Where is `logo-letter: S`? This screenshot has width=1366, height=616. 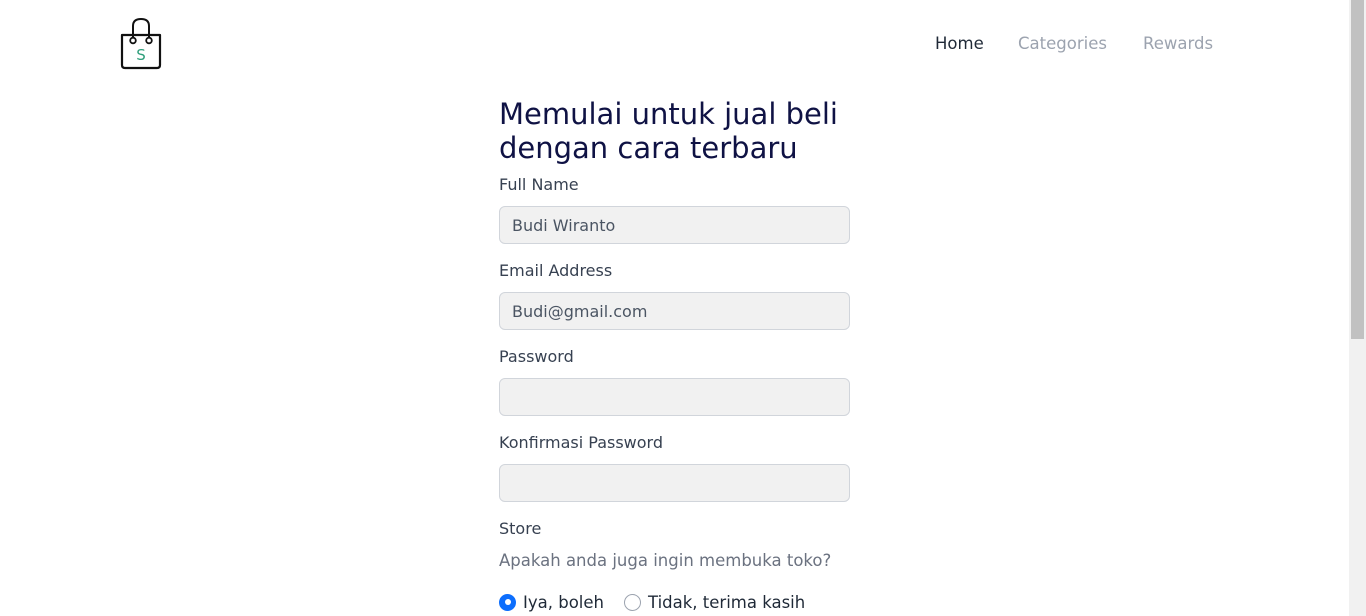 logo-letter: S is located at coordinates (141, 55).